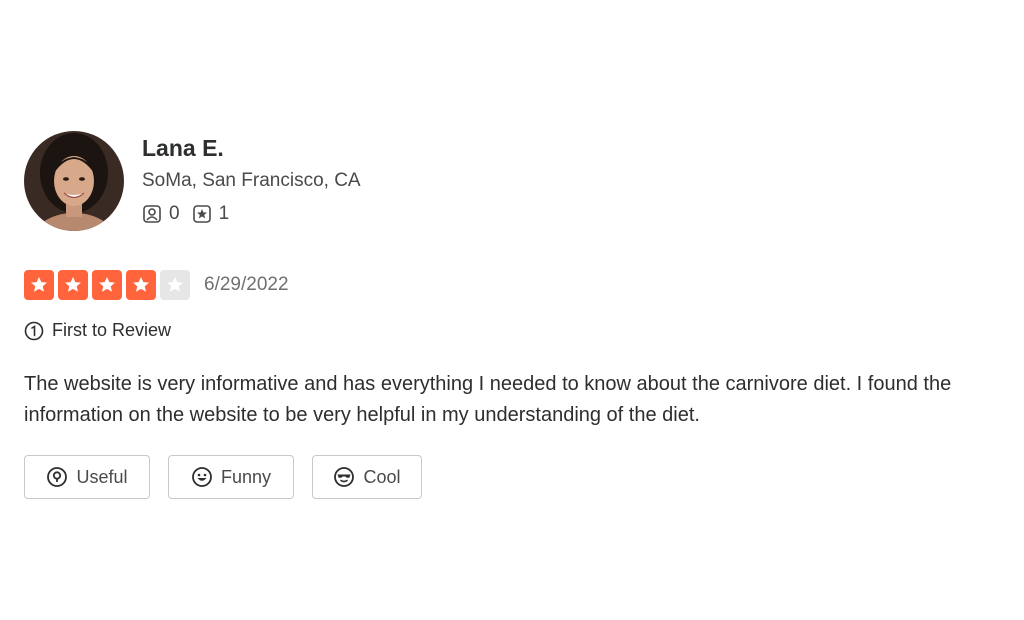  I want to click on cool-label: Cool, so click(382, 476).